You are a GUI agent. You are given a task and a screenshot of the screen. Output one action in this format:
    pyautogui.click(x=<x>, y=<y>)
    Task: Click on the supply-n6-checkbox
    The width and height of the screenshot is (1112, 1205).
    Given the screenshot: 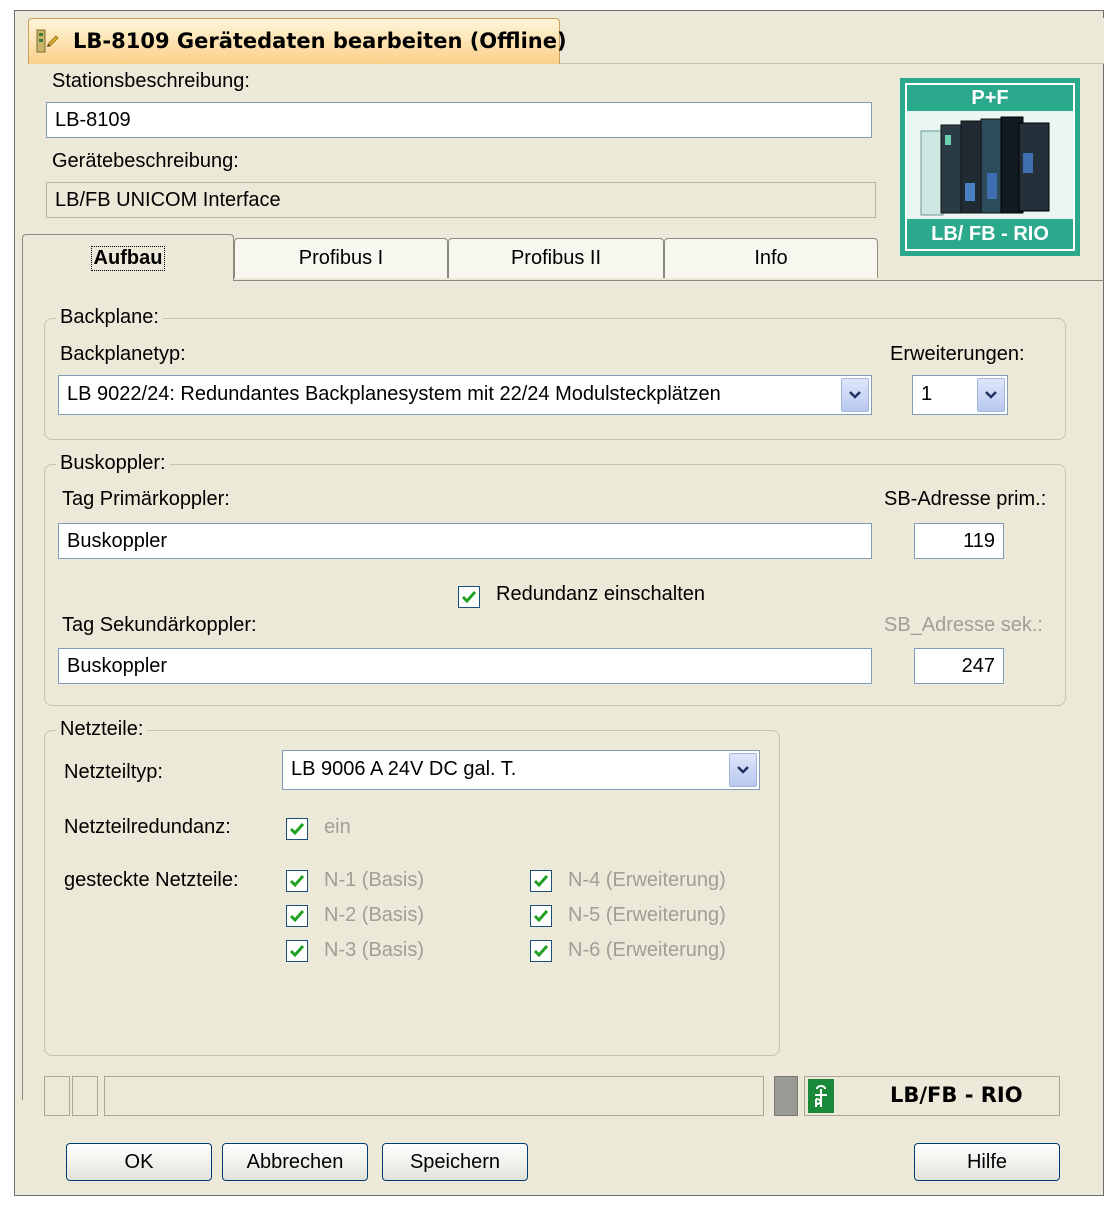 What is the action you would take?
    pyautogui.click(x=541, y=951)
    